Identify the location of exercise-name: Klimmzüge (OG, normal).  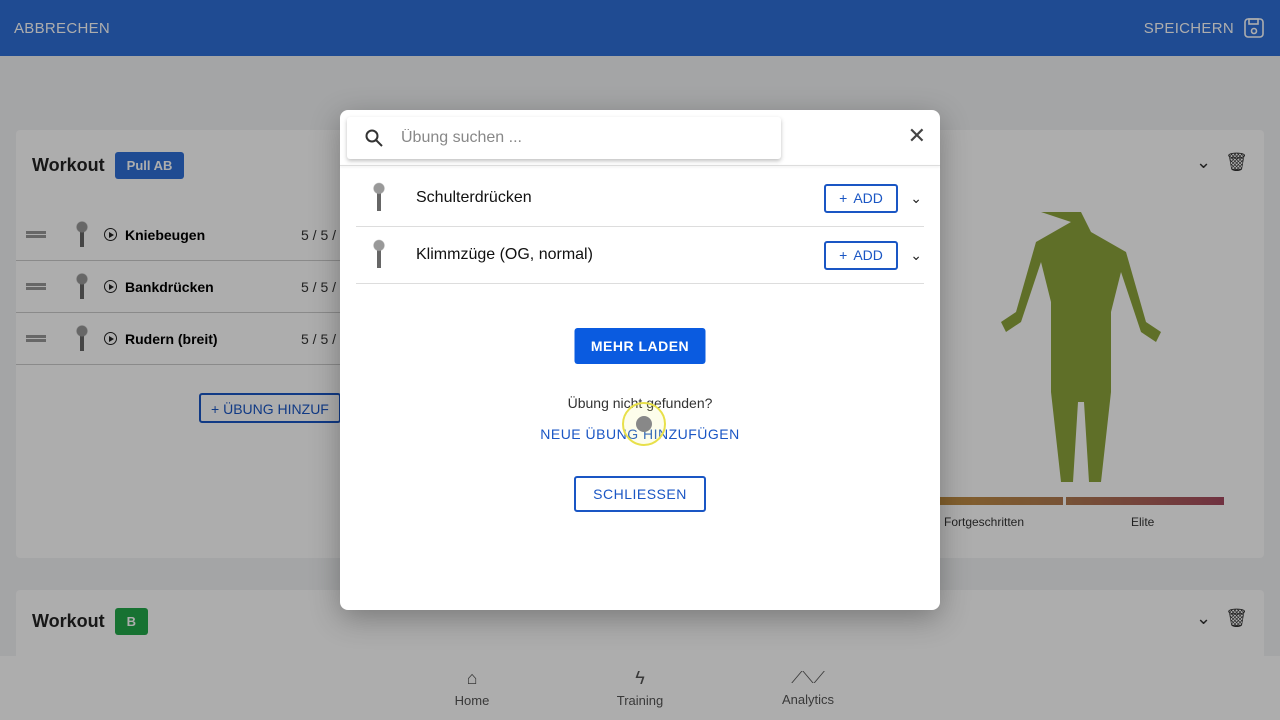
(504, 254).